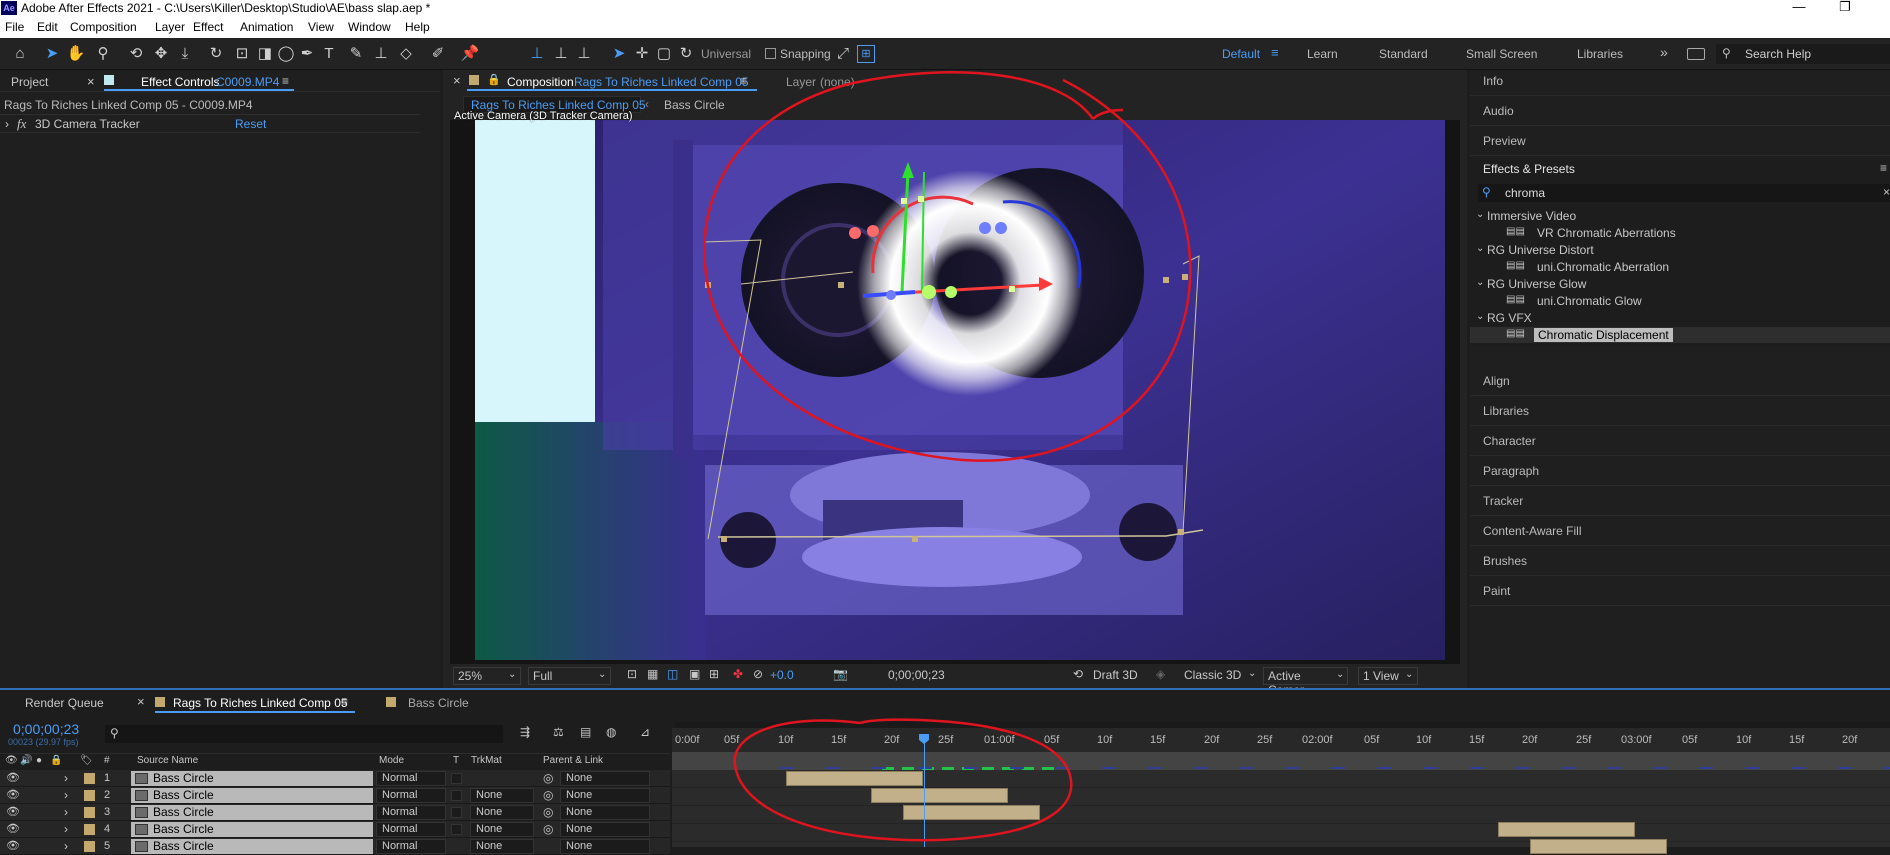  Describe the element at coordinates (525, 732) in the screenshot. I see `composition-mini-flowchart-icon: ⇶` at that location.